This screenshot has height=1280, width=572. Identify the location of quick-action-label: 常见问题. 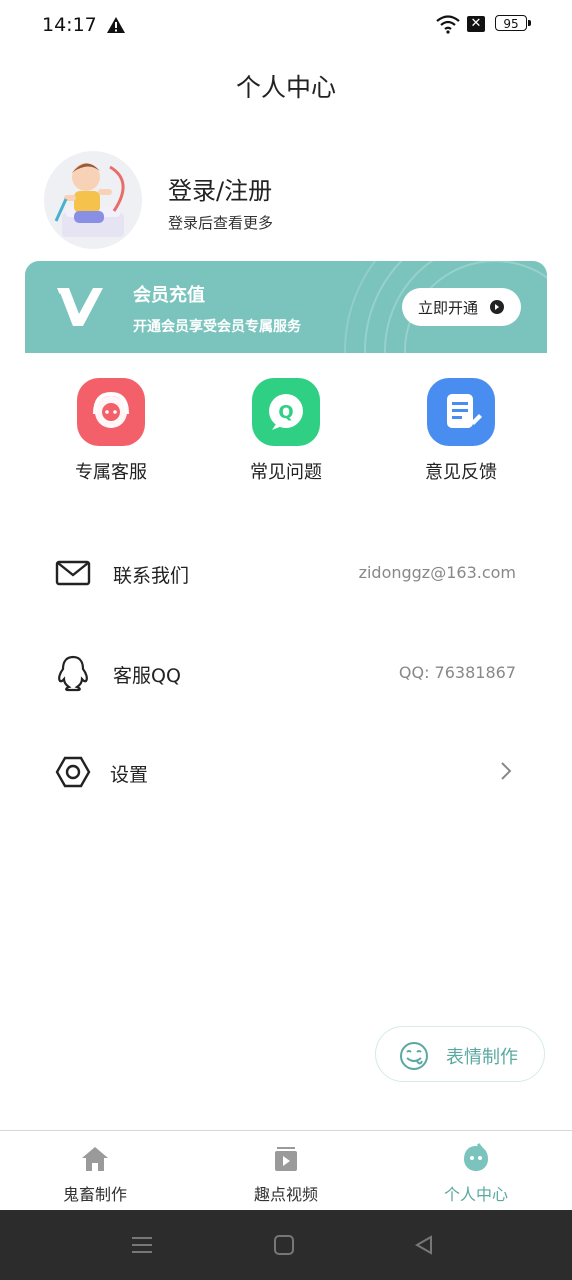
(286, 472).